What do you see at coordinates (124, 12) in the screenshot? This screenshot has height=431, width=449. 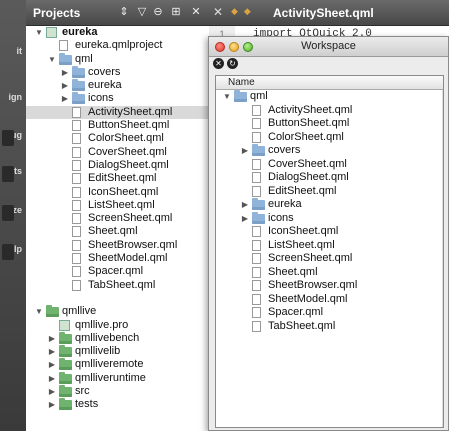 I see `view-selector-icon: ⇕` at bounding box center [124, 12].